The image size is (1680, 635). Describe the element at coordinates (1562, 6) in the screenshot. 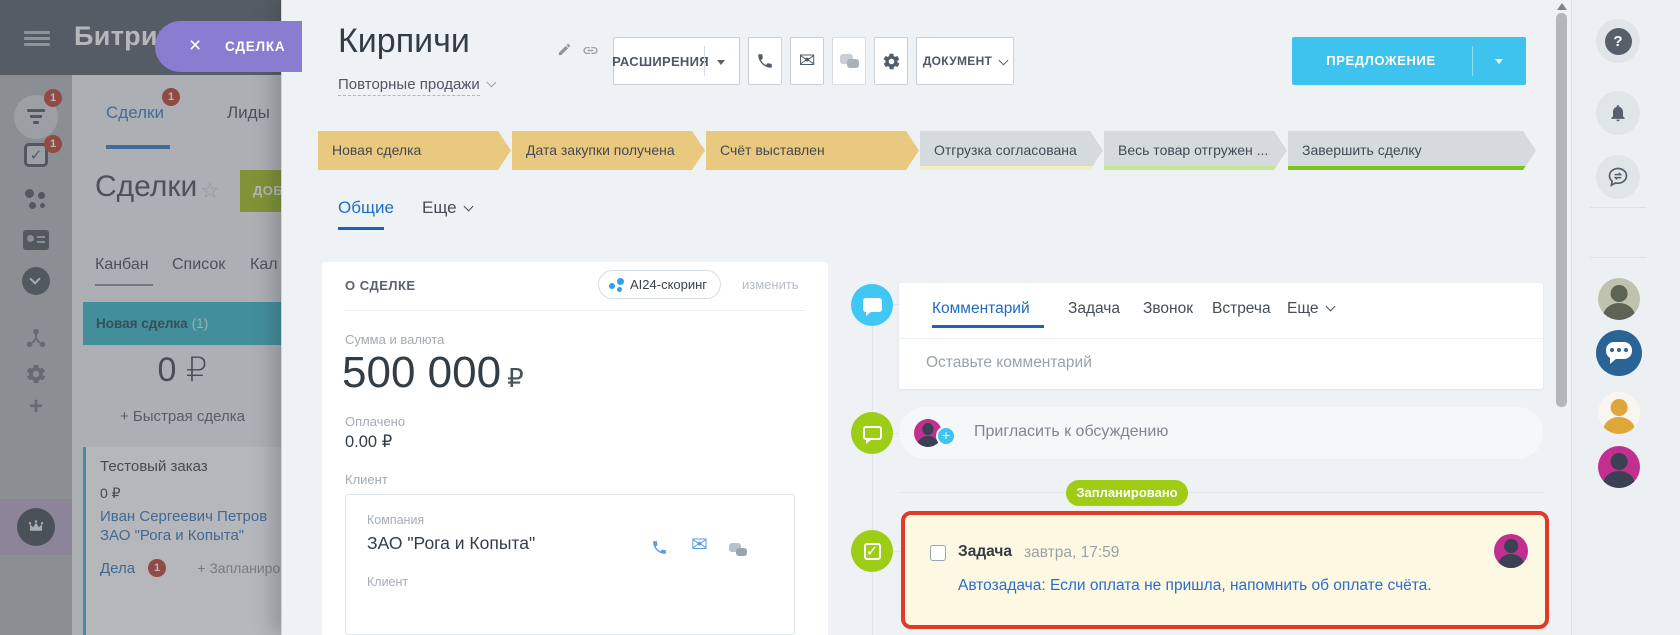

I see `scrollbar-up-arrow` at that location.